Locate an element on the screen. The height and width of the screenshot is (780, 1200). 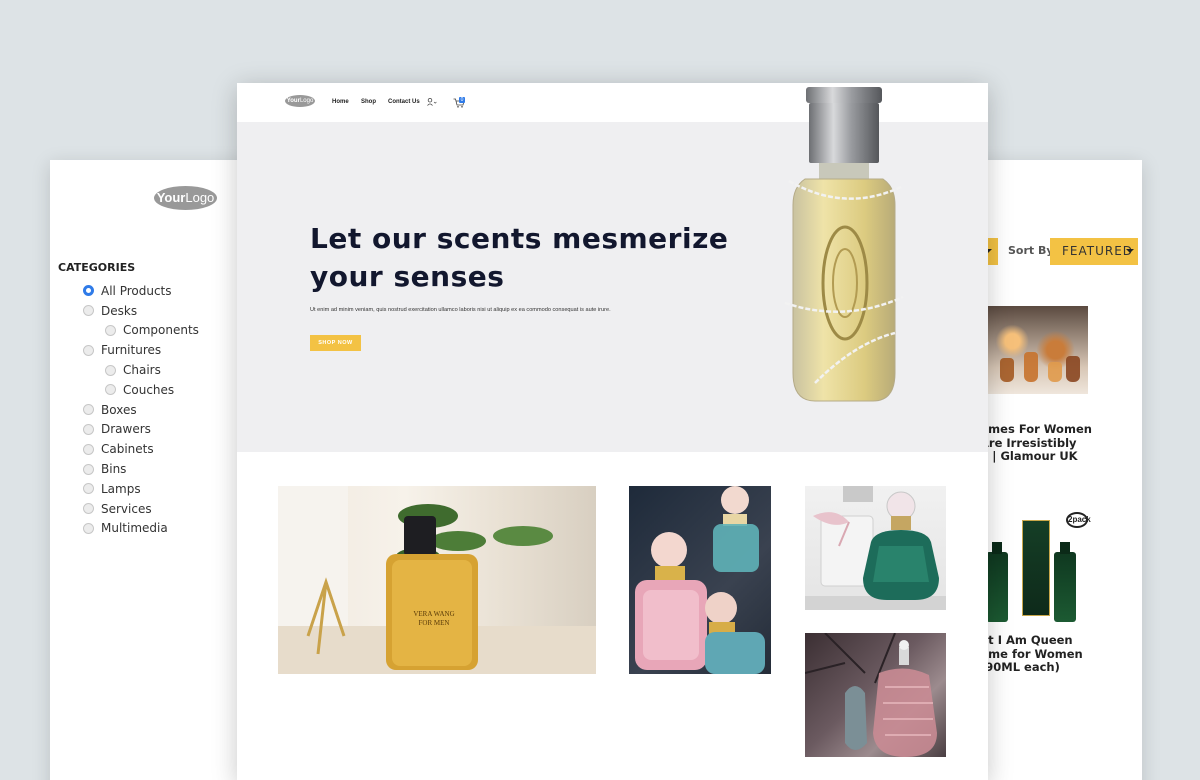
category-label: Components is located at coordinates (161, 330).